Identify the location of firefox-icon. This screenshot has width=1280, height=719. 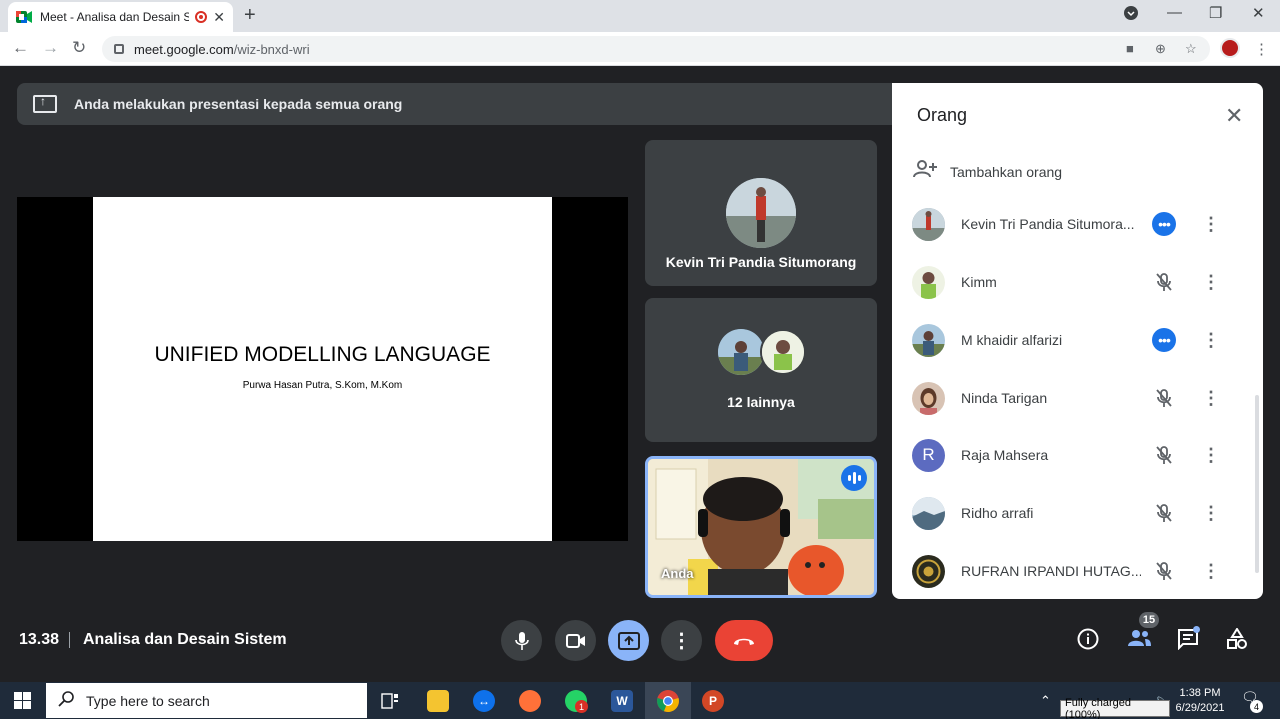
(530, 701).